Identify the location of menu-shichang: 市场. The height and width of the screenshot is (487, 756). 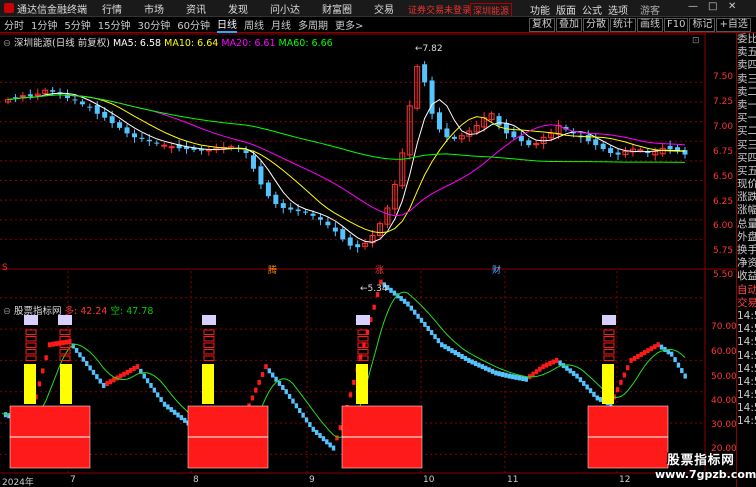
(154, 8).